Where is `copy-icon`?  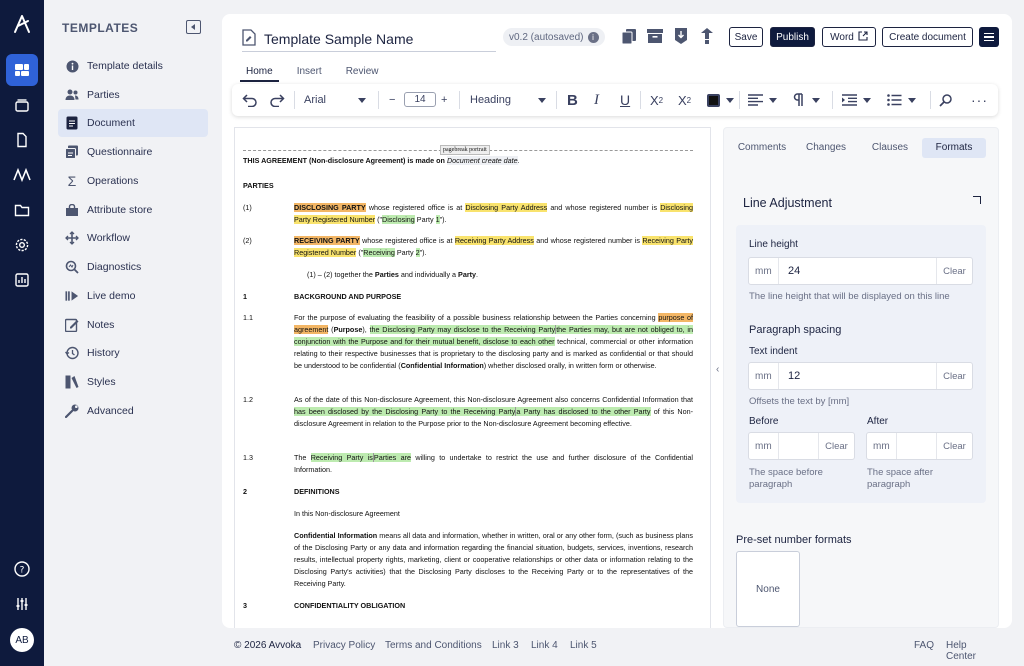
copy-icon is located at coordinates (629, 36).